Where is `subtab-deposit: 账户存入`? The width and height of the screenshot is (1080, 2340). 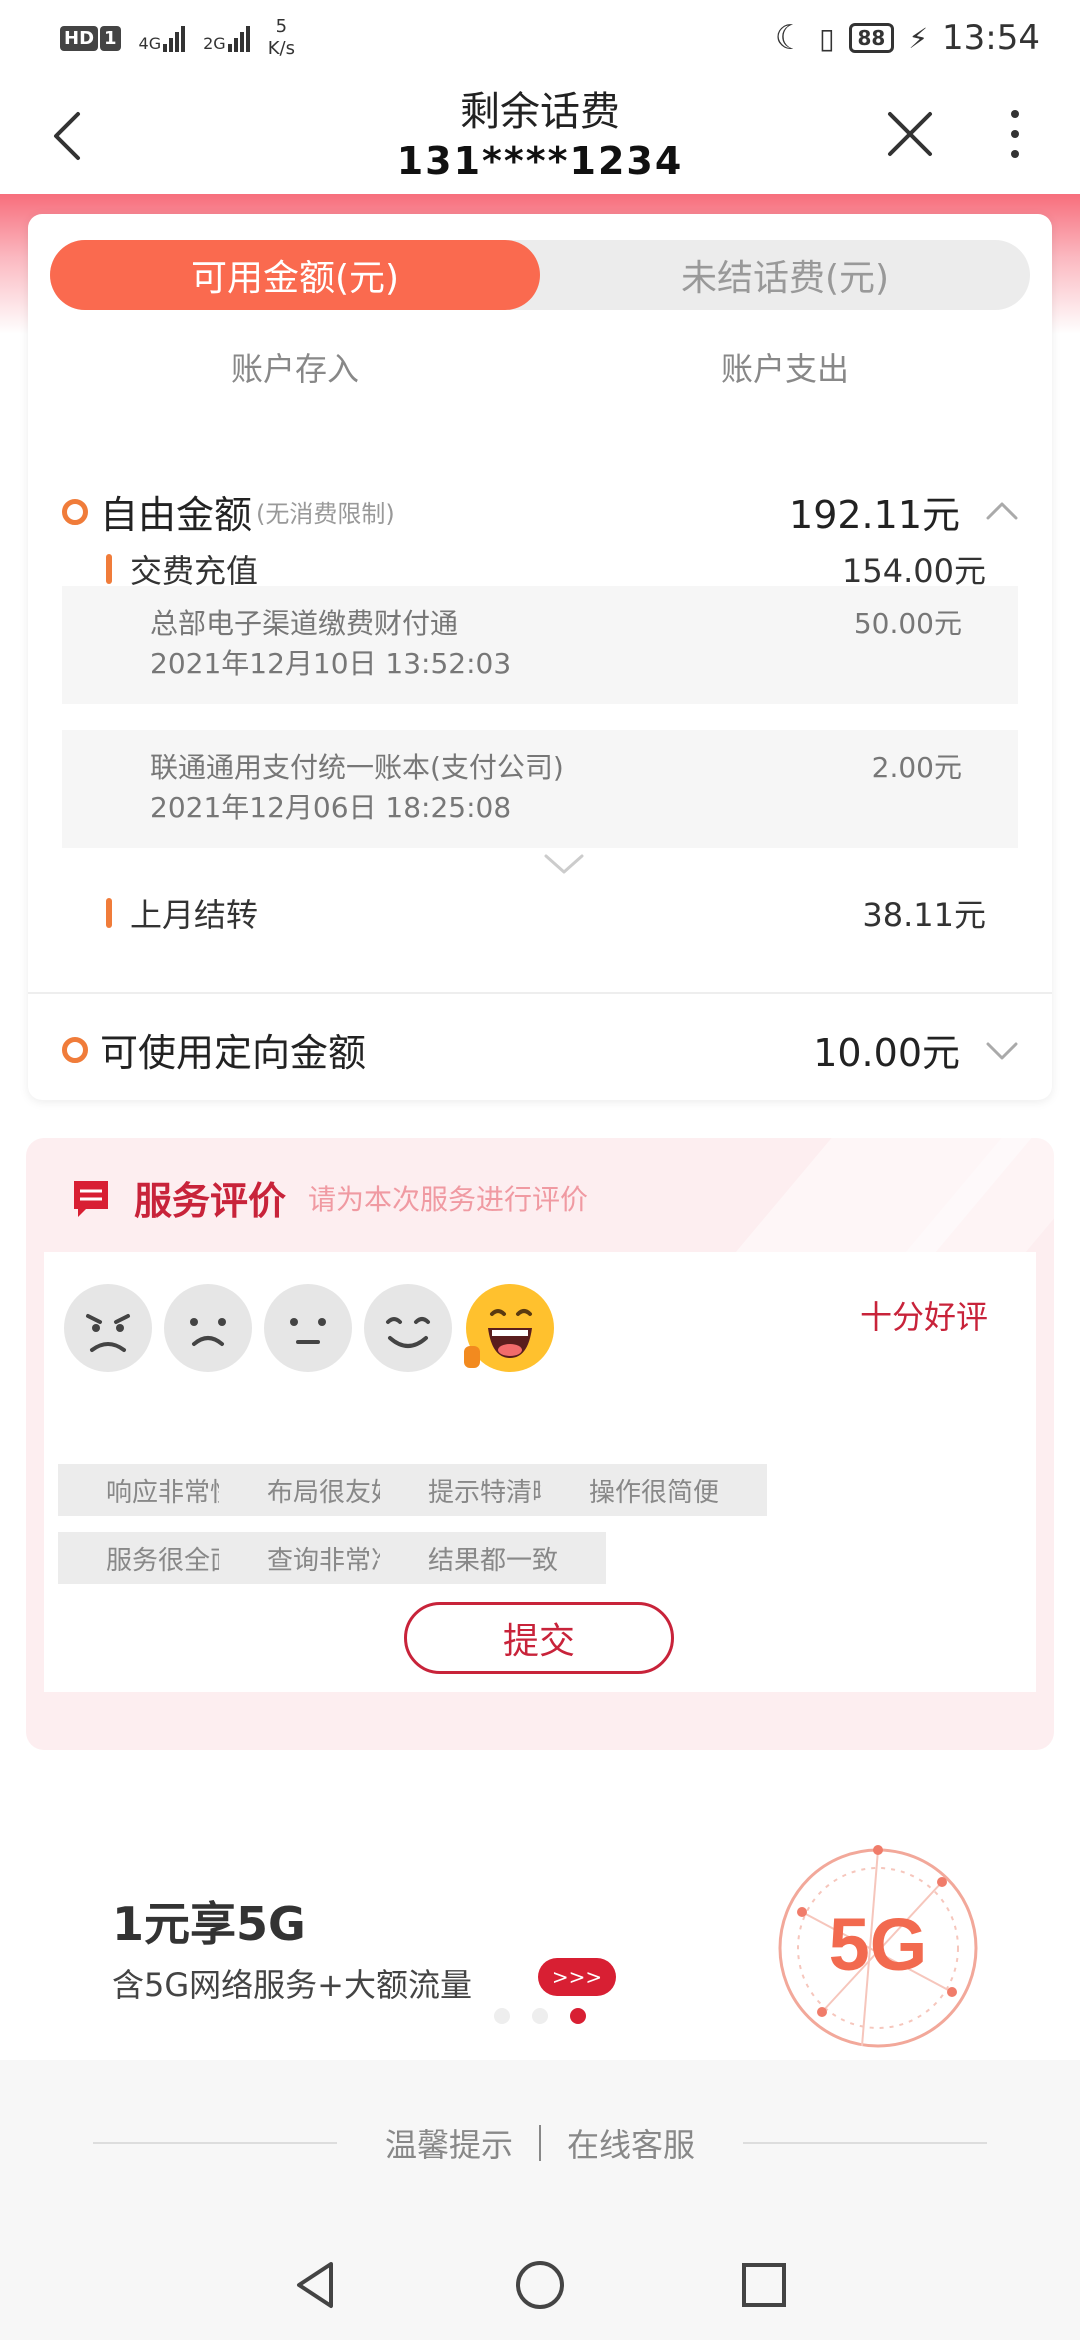
subtab-deposit: 账户存入 is located at coordinates (295, 367).